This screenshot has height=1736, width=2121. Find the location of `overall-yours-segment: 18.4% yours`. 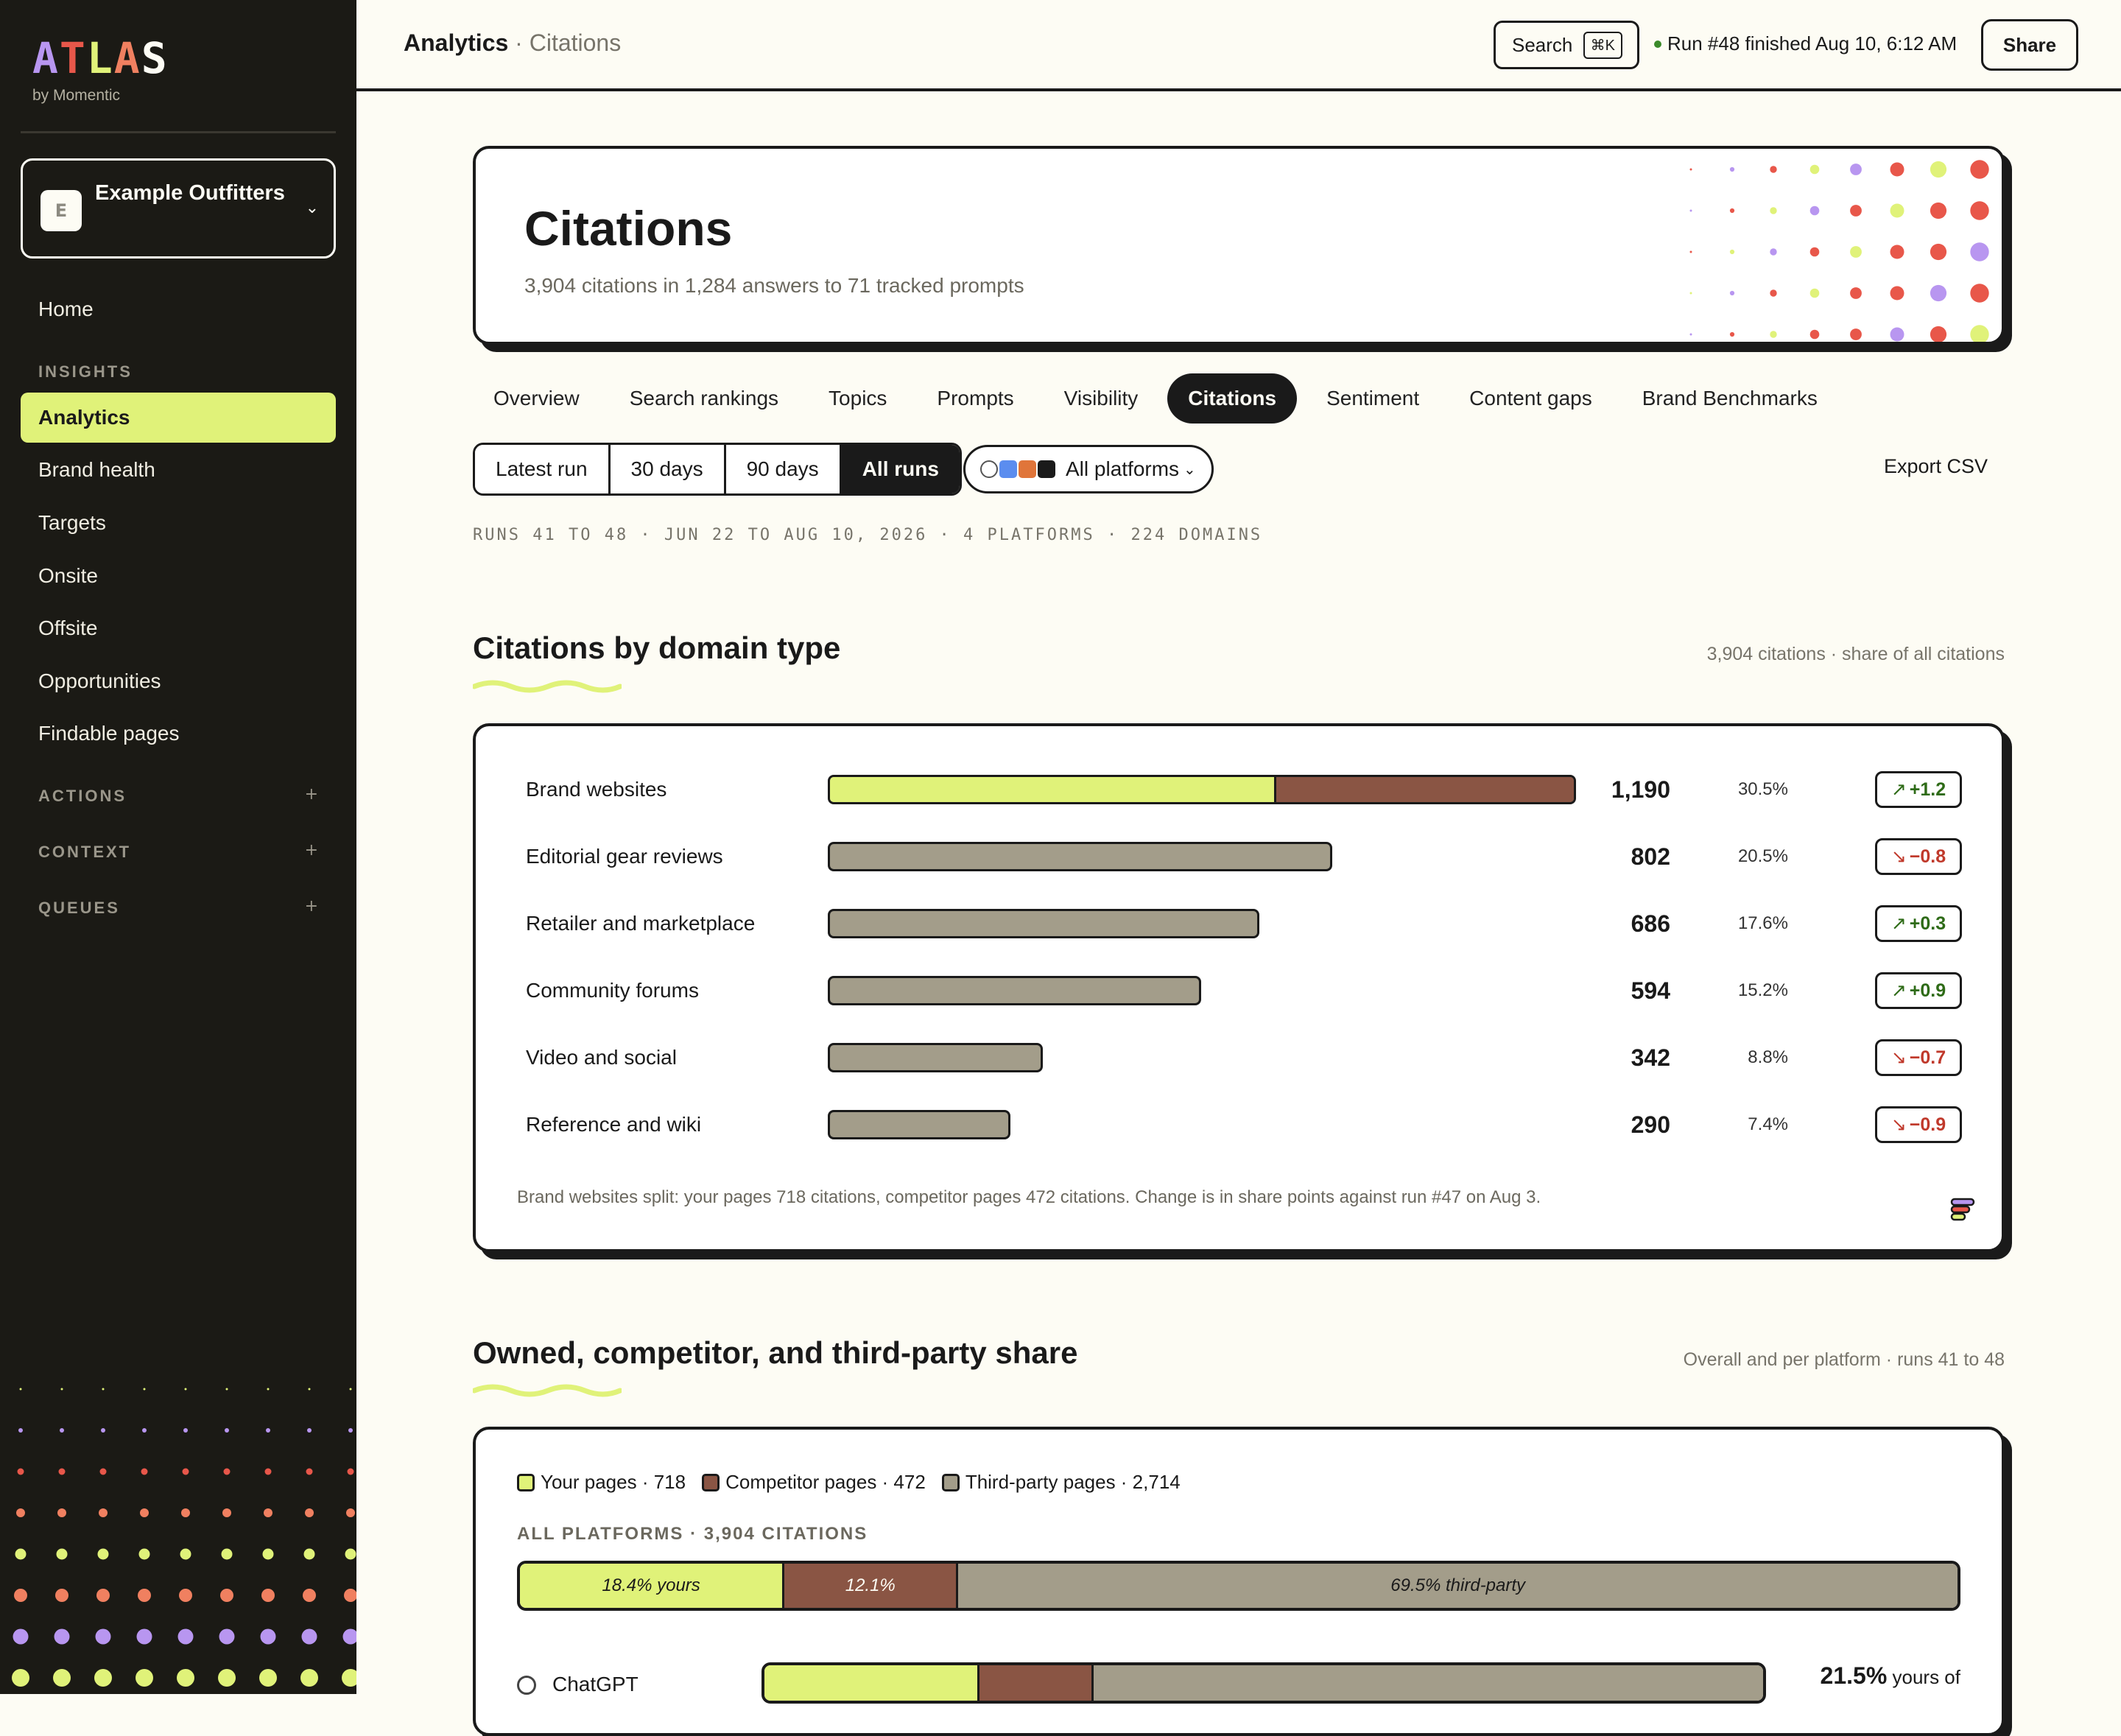

overall-yours-segment: 18.4% yours is located at coordinates (652, 1586).